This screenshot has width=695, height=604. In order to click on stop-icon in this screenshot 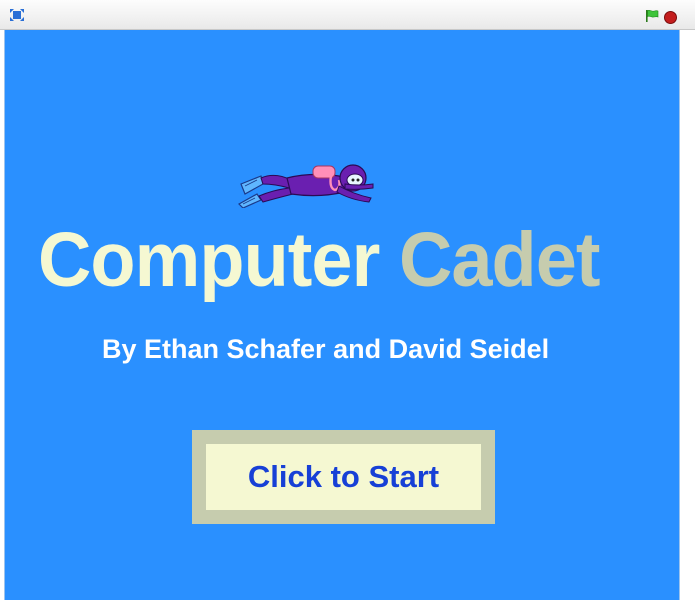, I will do `click(670, 17)`.